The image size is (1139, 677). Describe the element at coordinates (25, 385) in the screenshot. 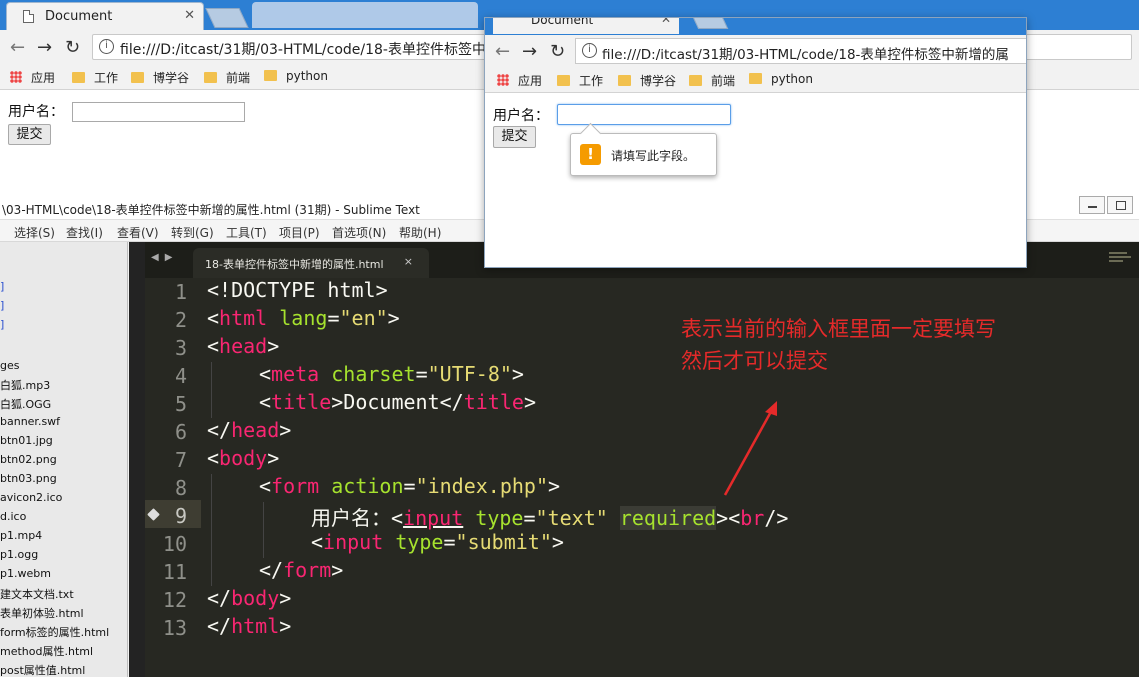

I see `sidebar-item: 白狐.mp3` at that location.